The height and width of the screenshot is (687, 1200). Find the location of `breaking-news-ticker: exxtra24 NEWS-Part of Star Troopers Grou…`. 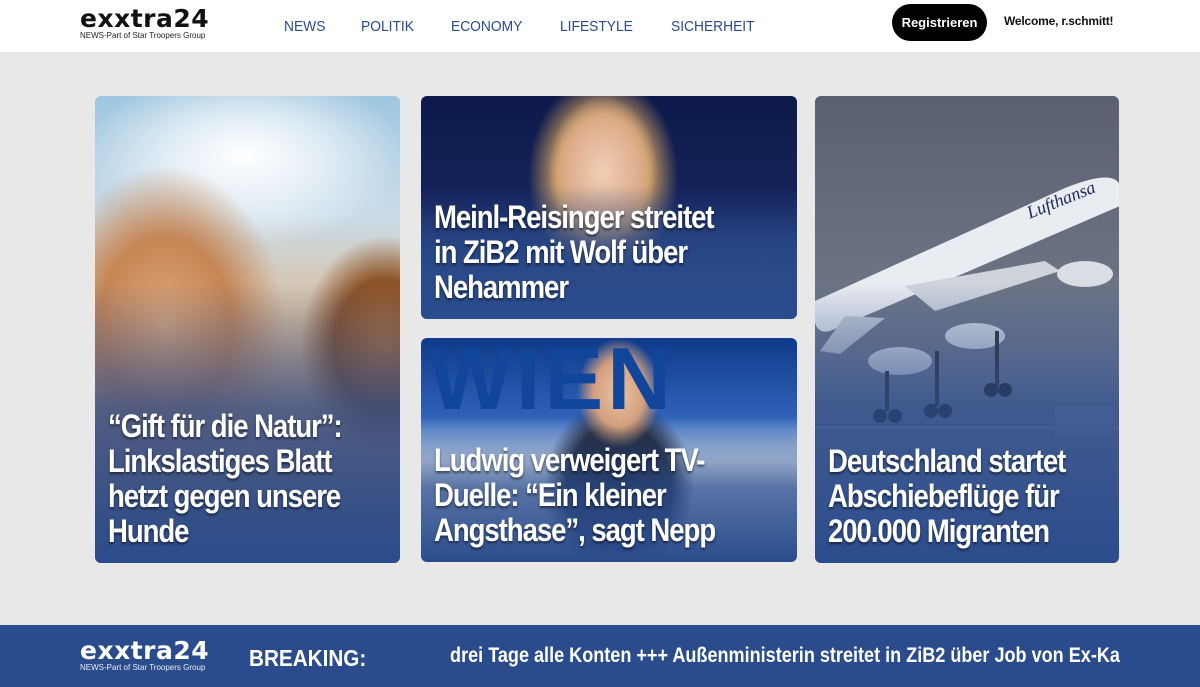

breaking-news-ticker: exxtra24 NEWS-Part of Star Troopers Grou… is located at coordinates (600, 656).